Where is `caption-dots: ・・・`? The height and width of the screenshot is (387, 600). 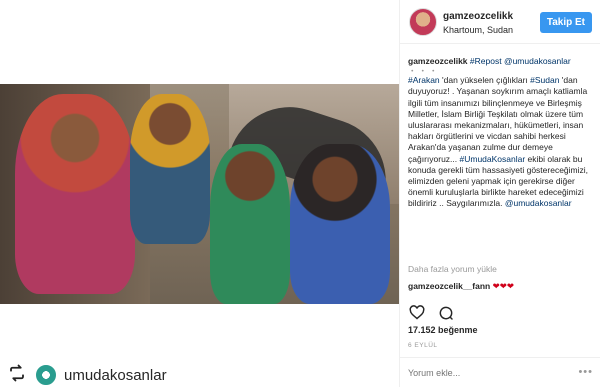 caption-dots: ・・・ is located at coordinates (424, 71).